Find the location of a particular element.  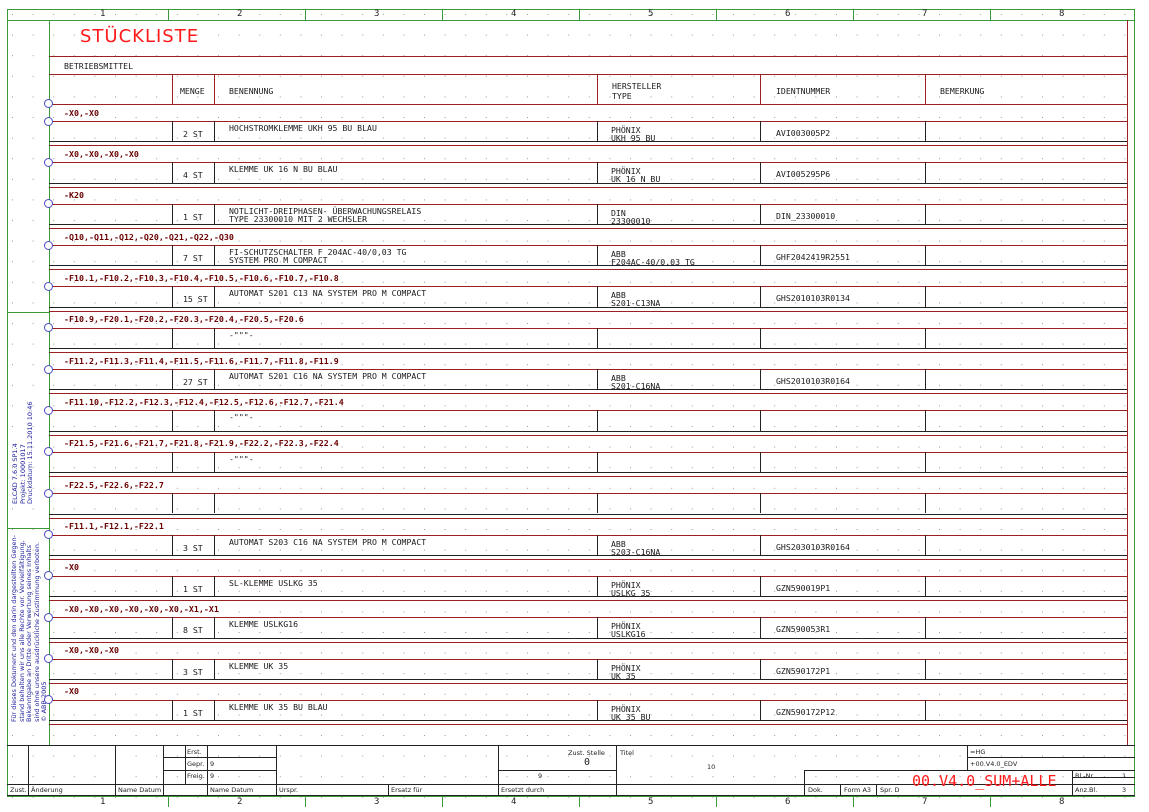

column-number-bottom: 3 is located at coordinates (377, 802).